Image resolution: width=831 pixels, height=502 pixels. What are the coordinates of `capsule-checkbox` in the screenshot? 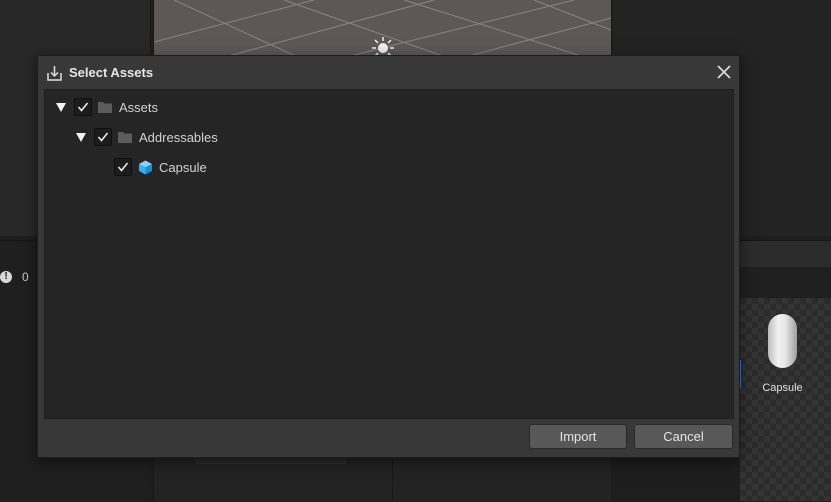 It's located at (123, 167).